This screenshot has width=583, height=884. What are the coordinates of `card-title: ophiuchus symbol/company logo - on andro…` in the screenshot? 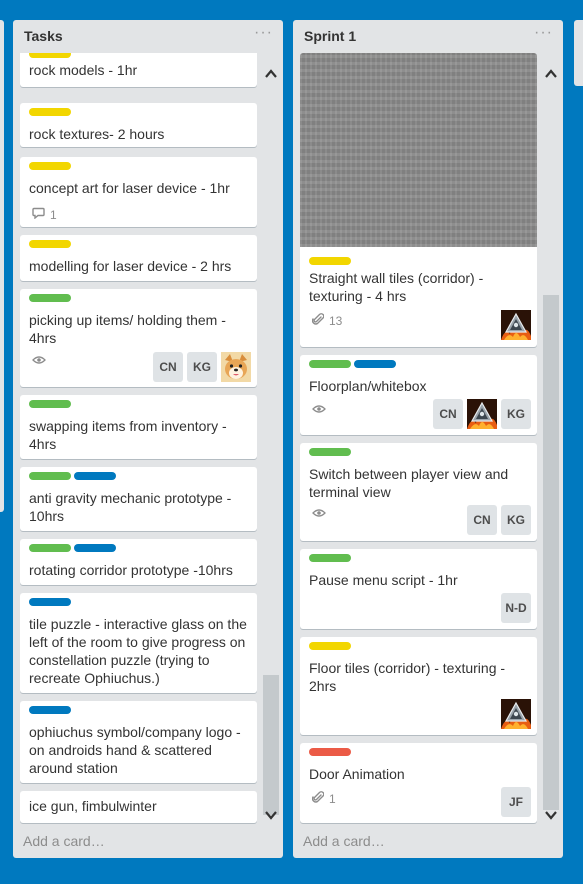 It's located at (140, 750).